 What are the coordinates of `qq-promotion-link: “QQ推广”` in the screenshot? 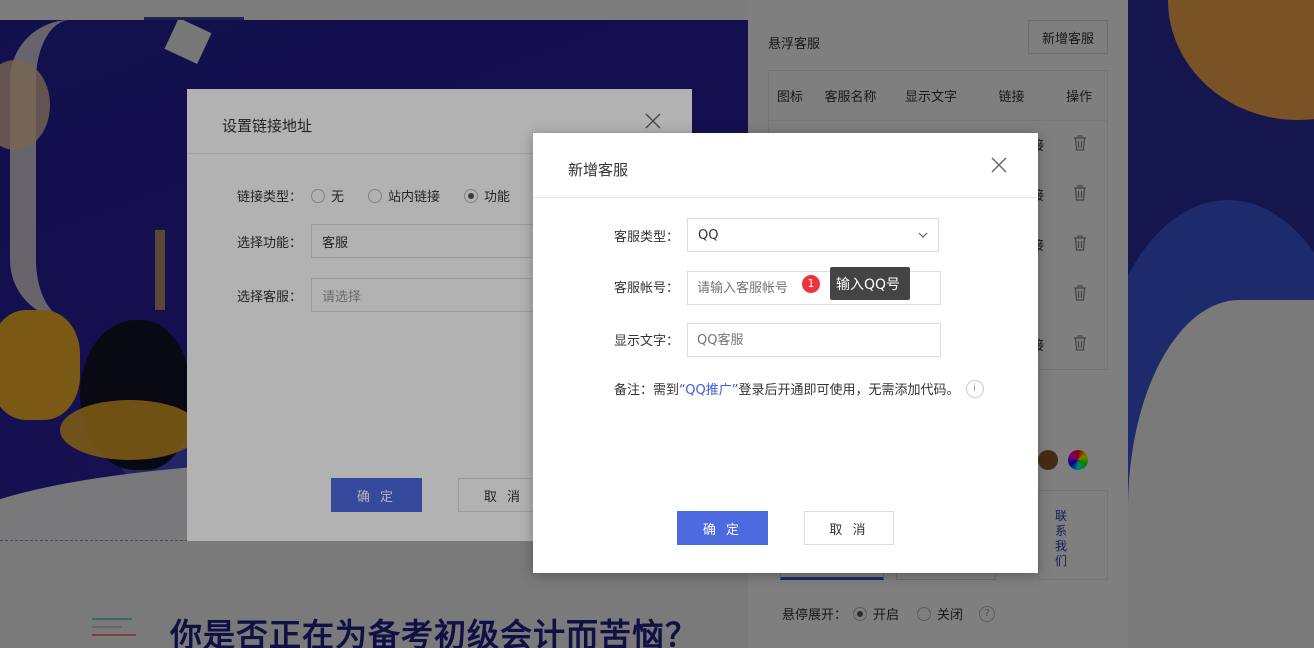 It's located at (708, 388).